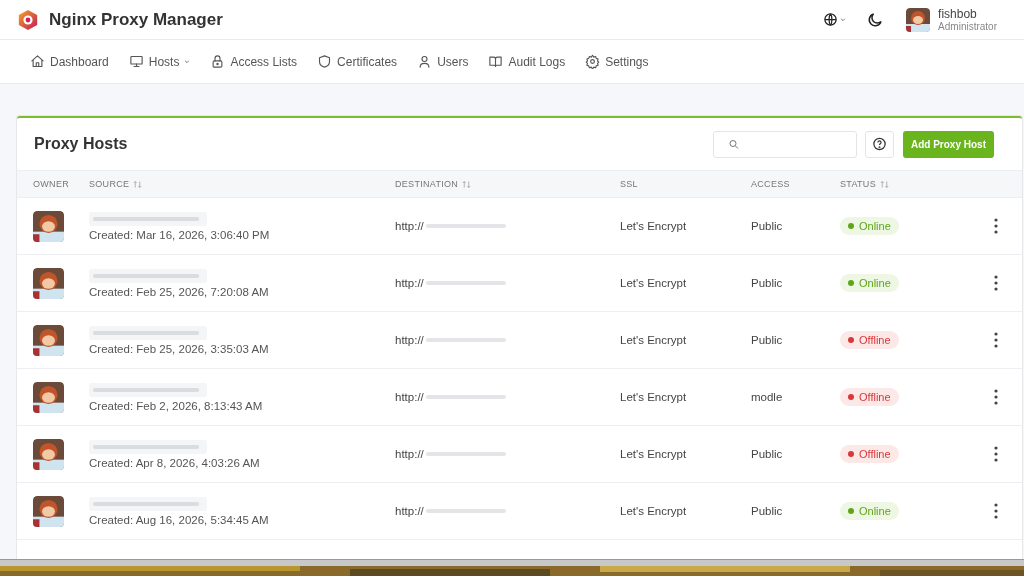 The height and width of the screenshot is (576, 1024). What do you see at coordinates (831, 19) in the screenshot?
I see `globe-icon` at bounding box center [831, 19].